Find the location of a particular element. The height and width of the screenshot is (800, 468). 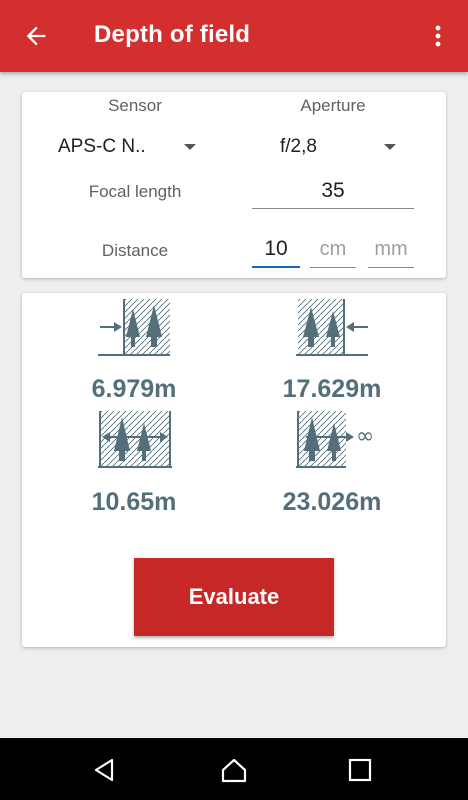

aperture-label: Aperture is located at coordinates (333, 105).